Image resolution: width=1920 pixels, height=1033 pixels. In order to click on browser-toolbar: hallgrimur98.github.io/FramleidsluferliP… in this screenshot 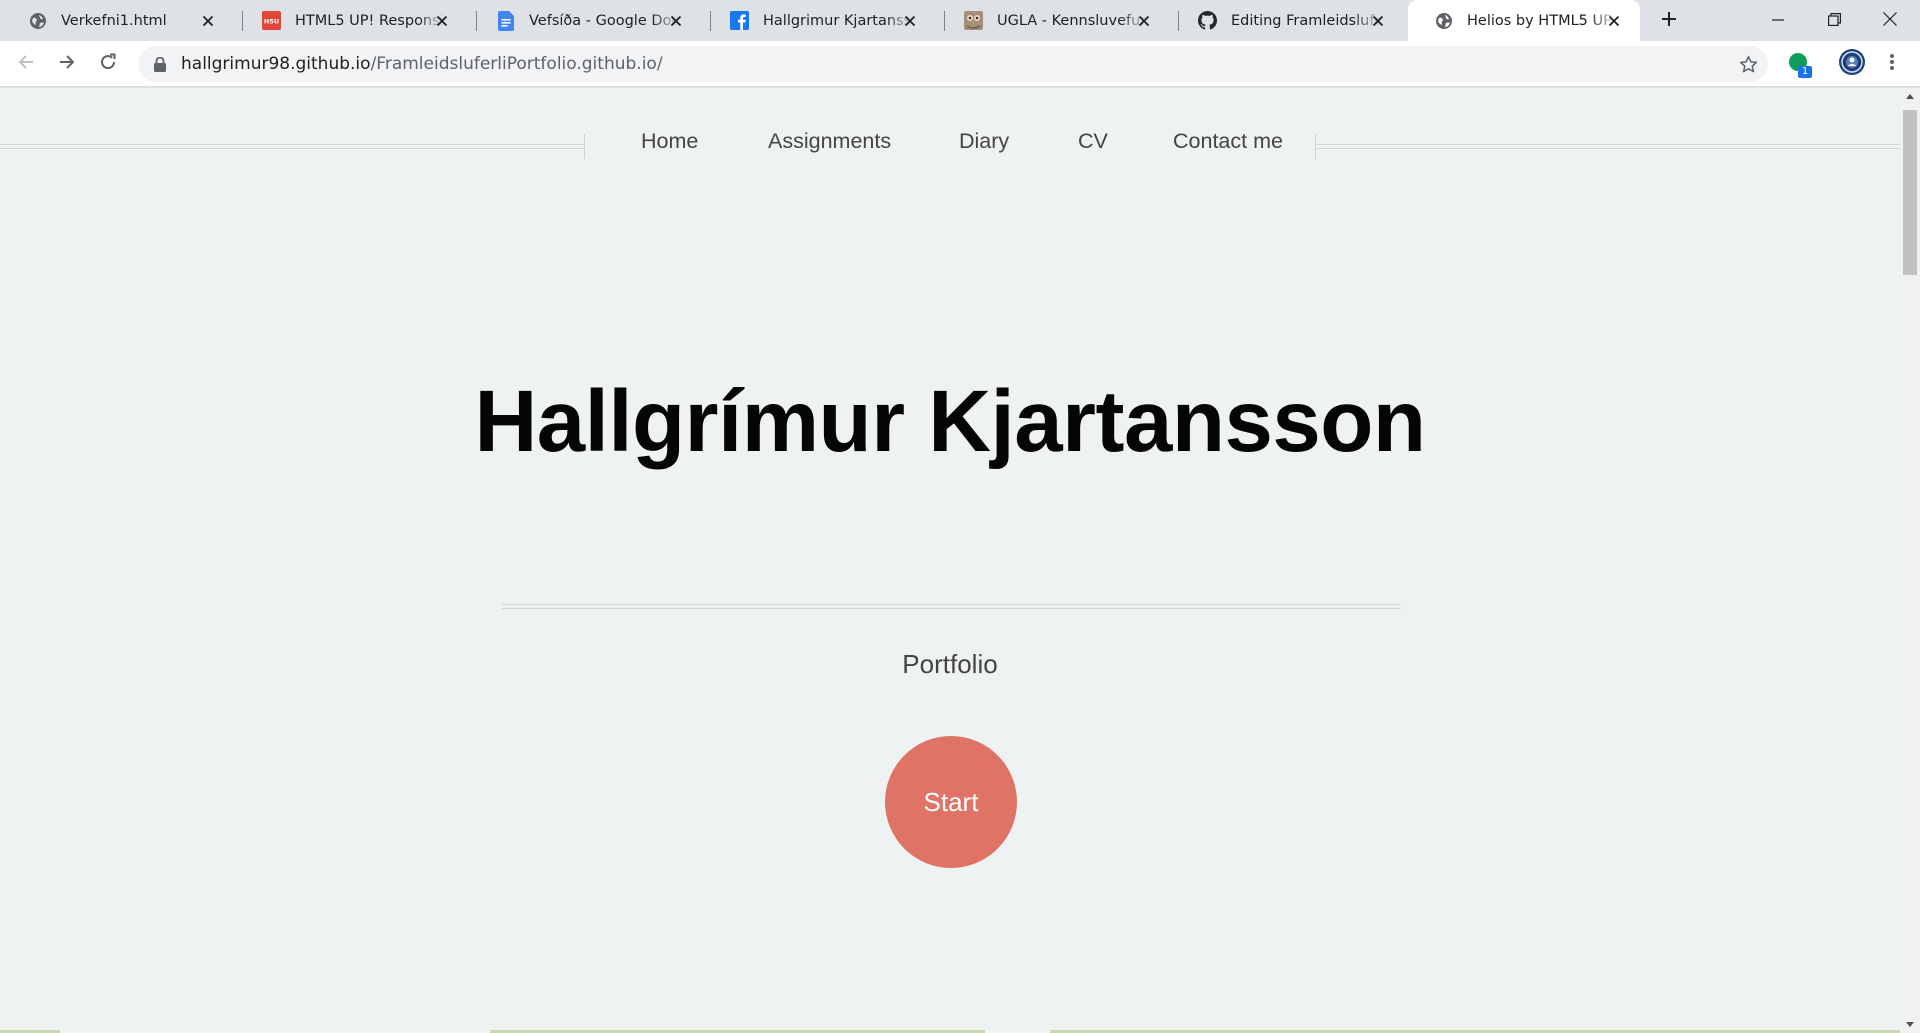, I will do `click(960, 64)`.